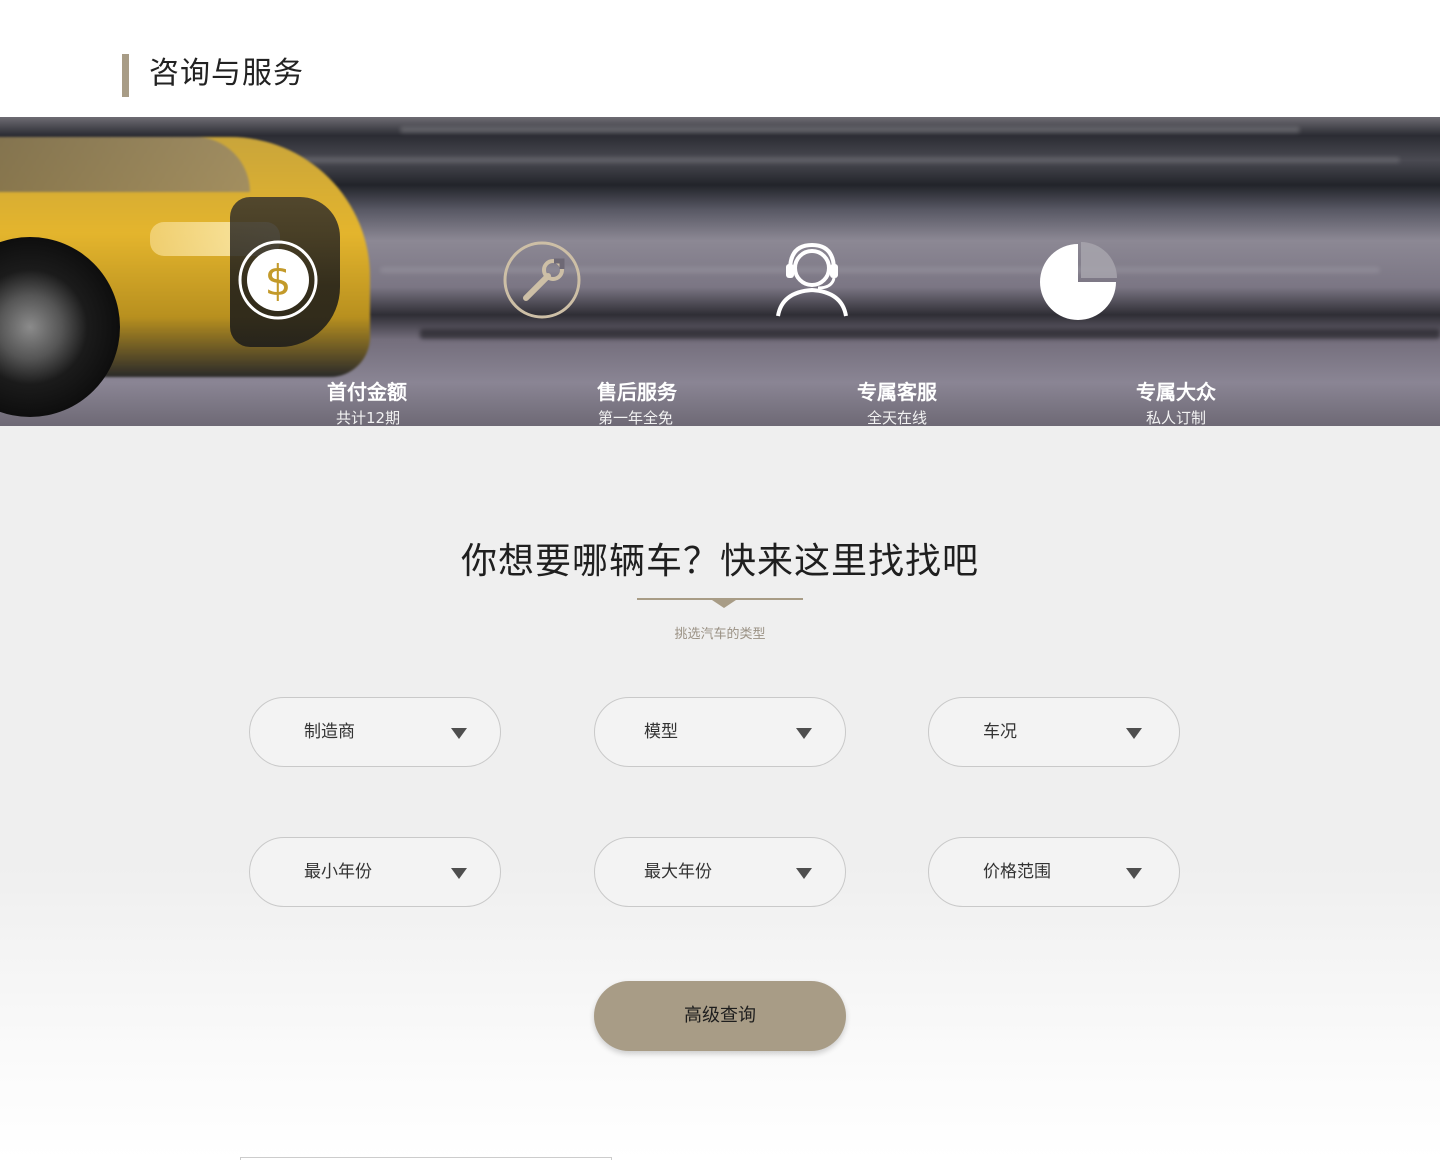  What do you see at coordinates (1000, 732) in the screenshot?
I see `select-label: 车况` at bounding box center [1000, 732].